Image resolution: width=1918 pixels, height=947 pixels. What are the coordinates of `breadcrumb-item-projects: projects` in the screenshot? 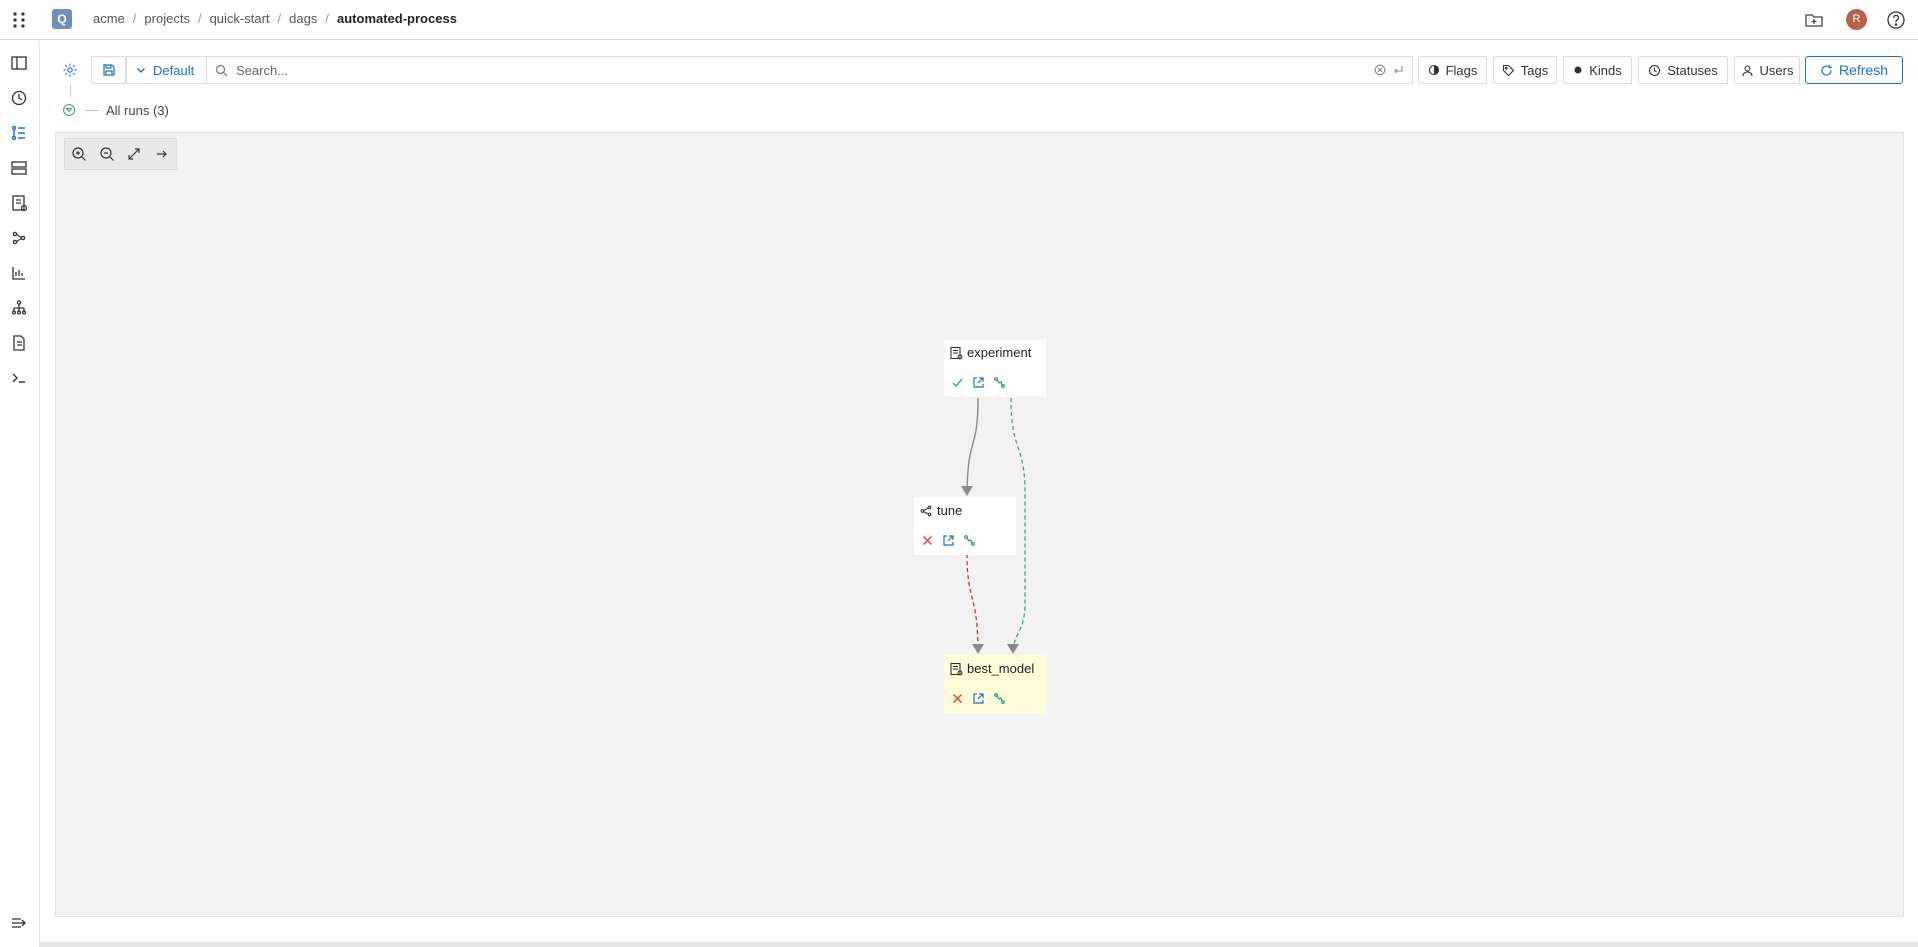 It's located at (167, 18).